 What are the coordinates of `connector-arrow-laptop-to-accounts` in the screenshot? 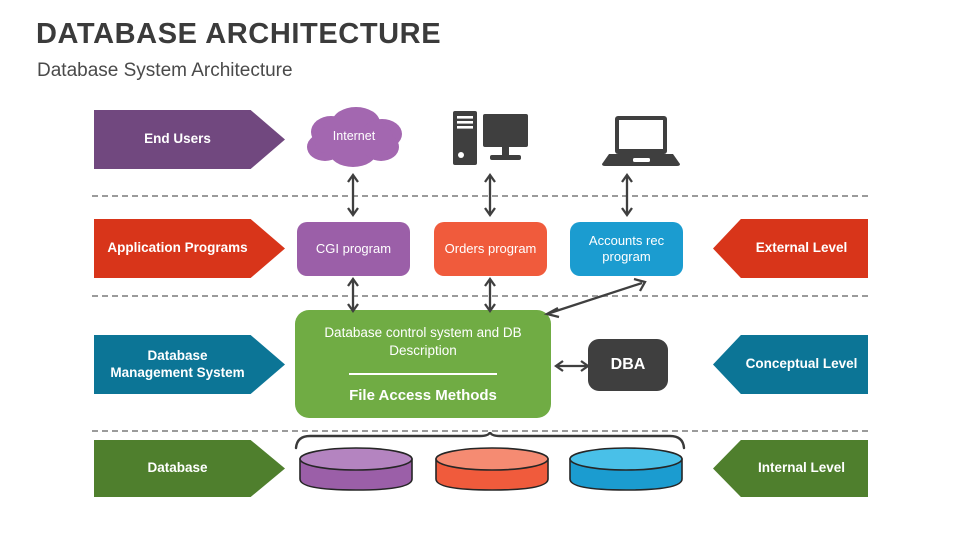 It's located at (627, 195).